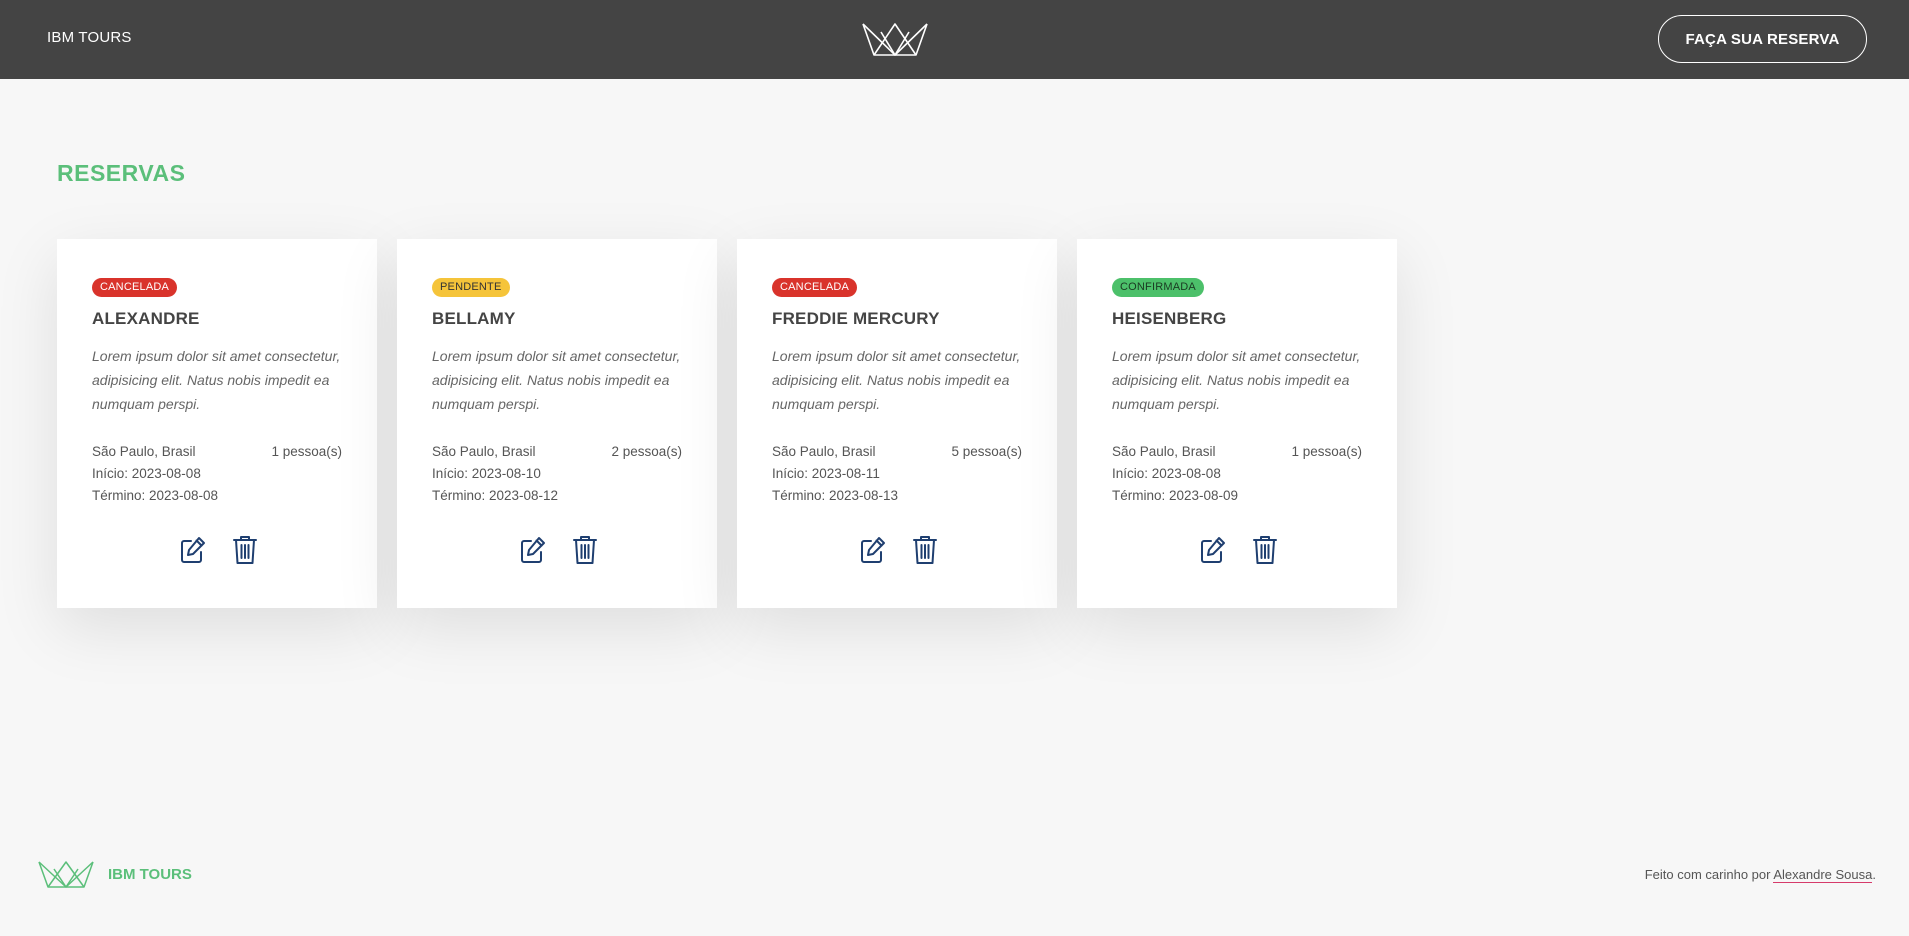  What do you see at coordinates (1823, 875) in the screenshot?
I see `author-link: Alexandre Sousa` at bounding box center [1823, 875].